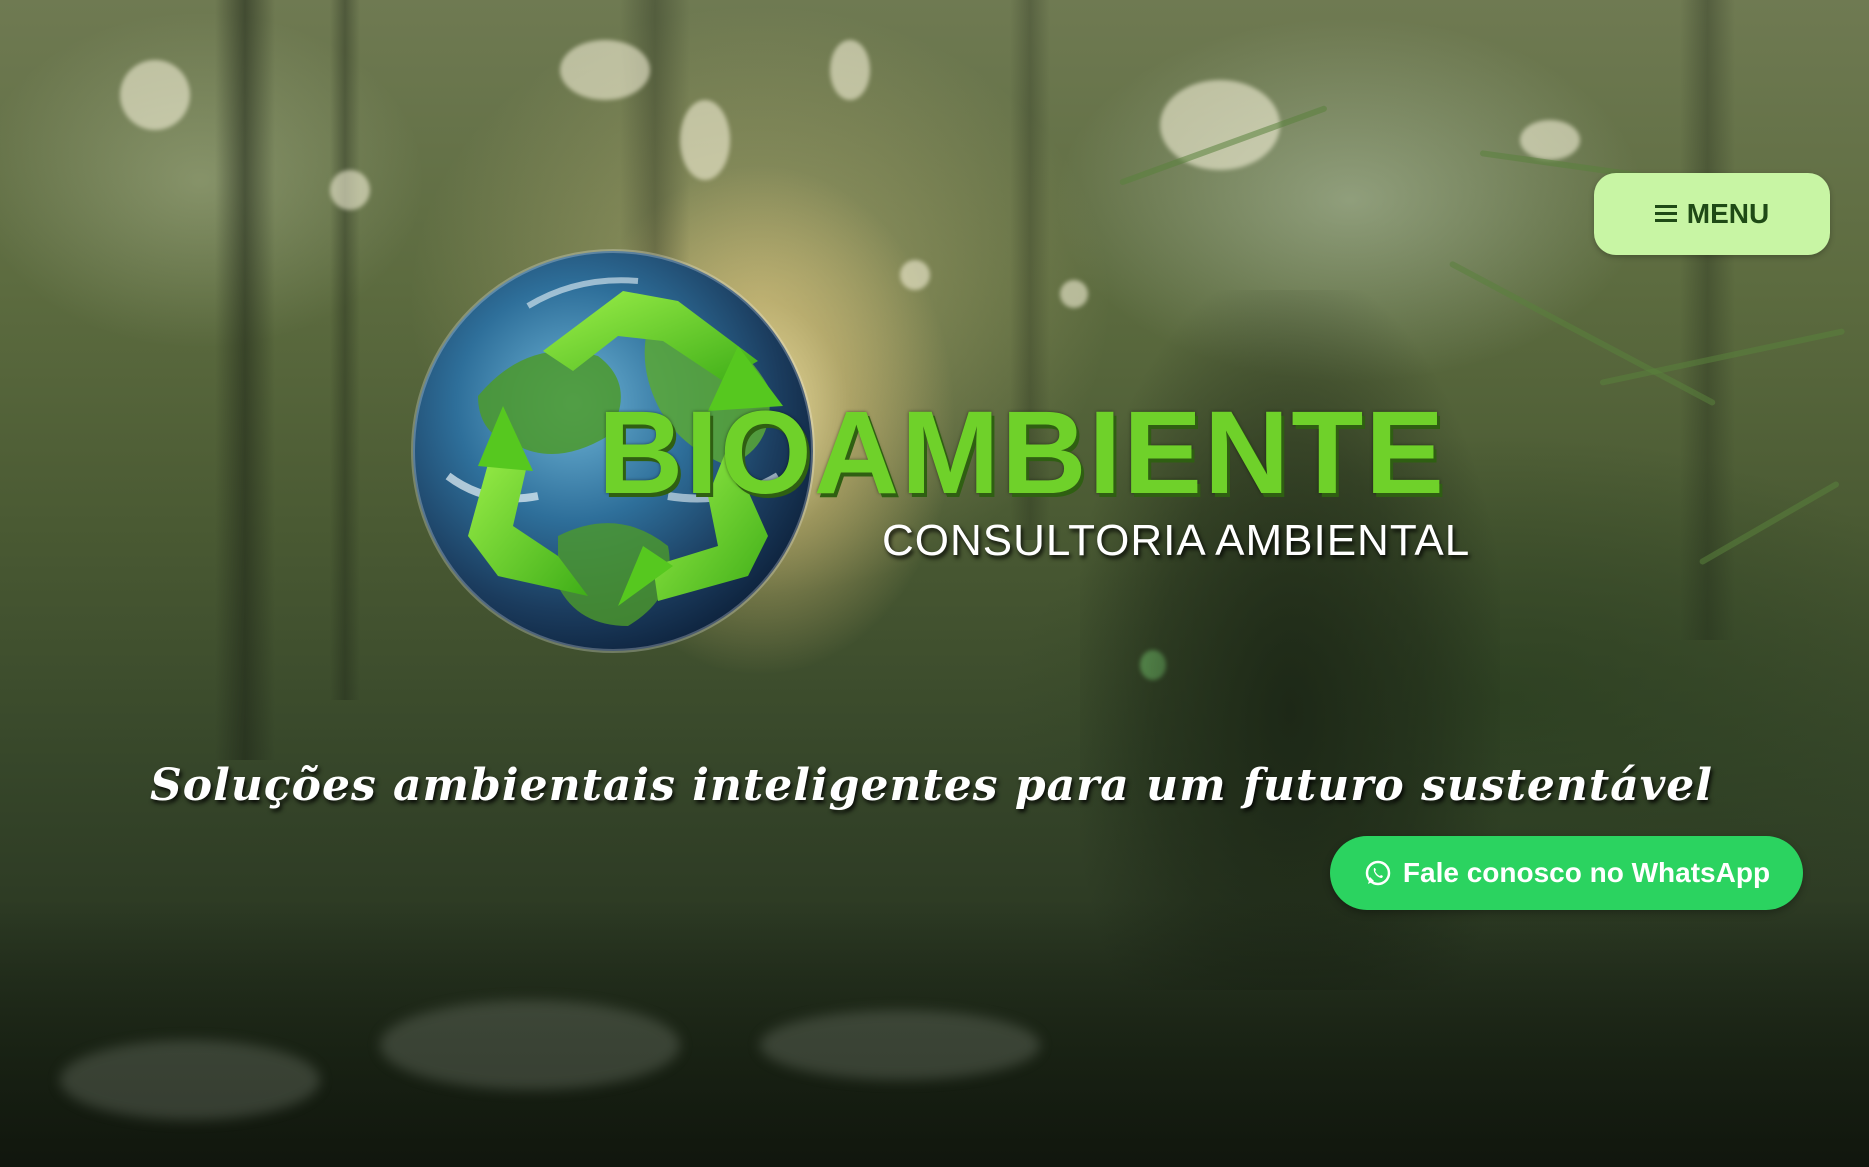 The width and height of the screenshot is (1869, 1167). What do you see at coordinates (1176, 540) in the screenshot?
I see `brand-subtitle: CONSULTORIA AMBIENTAL` at bounding box center [1176, 540].